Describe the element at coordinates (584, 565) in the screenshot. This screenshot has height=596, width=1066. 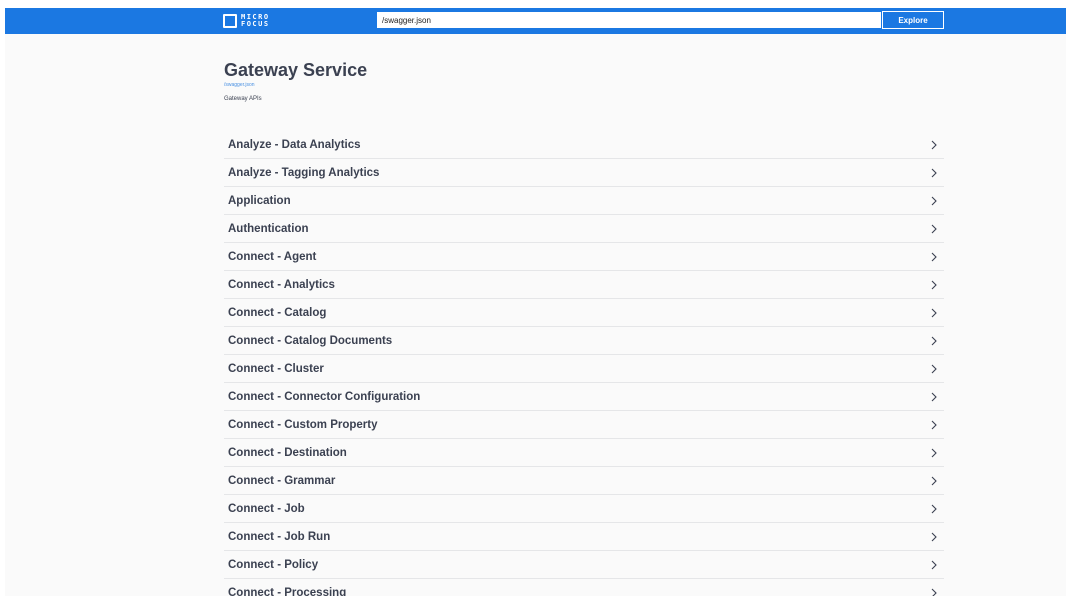
I see `tag-section: Connect - Policy` at that location.